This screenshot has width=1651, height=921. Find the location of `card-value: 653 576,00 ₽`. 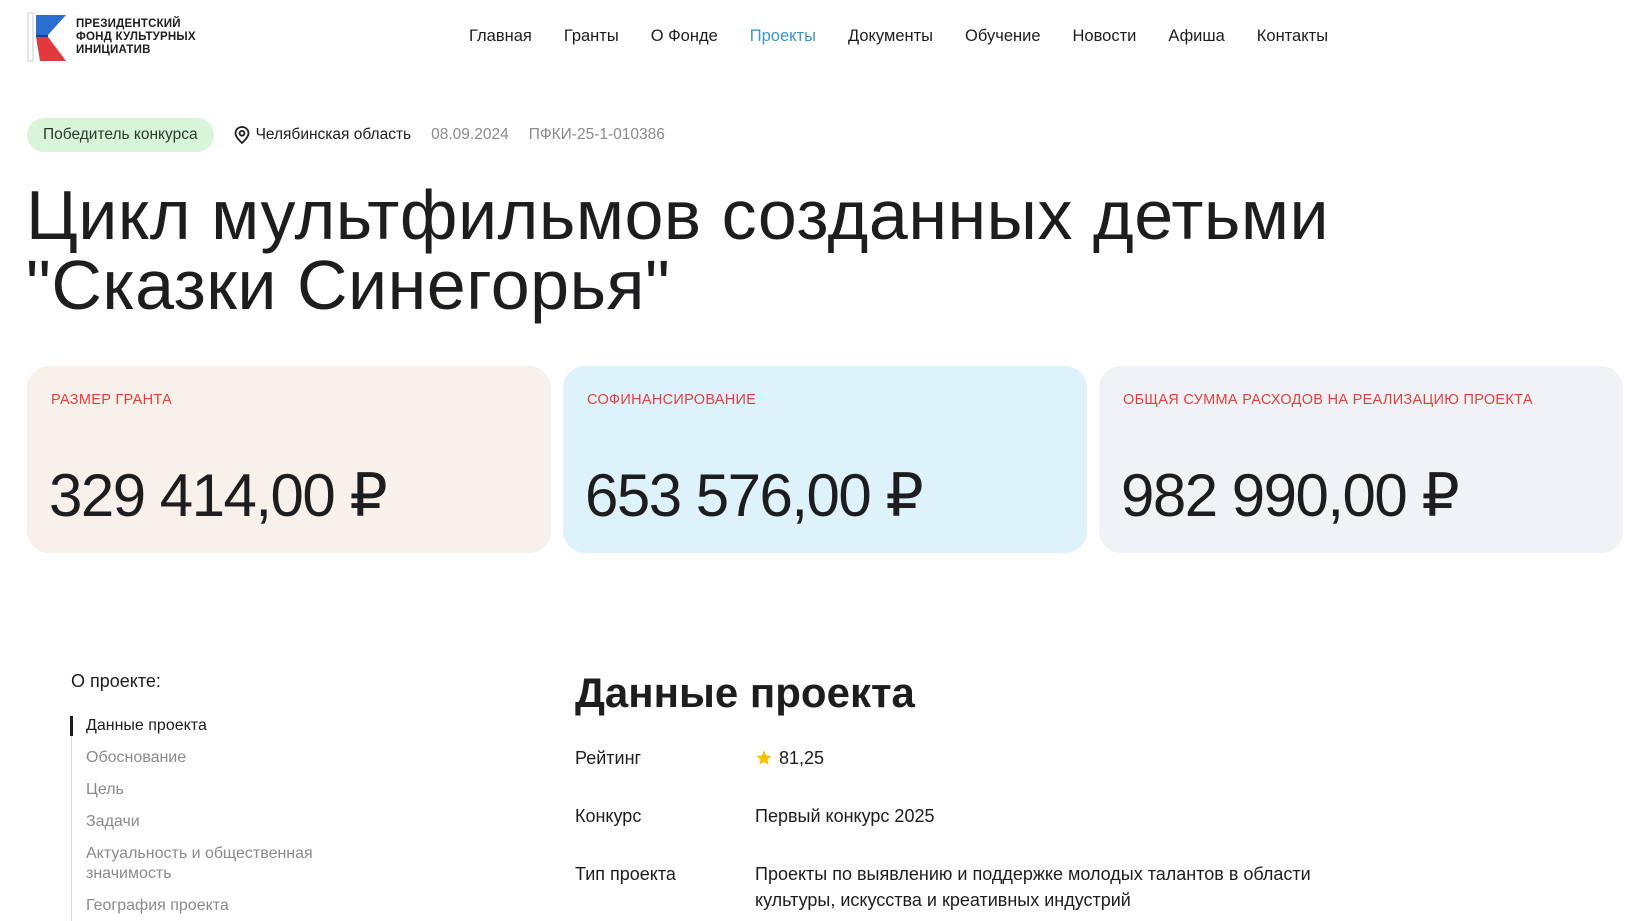

card-value: 653 576,00 ₽ is located at coordinates (754, 495).